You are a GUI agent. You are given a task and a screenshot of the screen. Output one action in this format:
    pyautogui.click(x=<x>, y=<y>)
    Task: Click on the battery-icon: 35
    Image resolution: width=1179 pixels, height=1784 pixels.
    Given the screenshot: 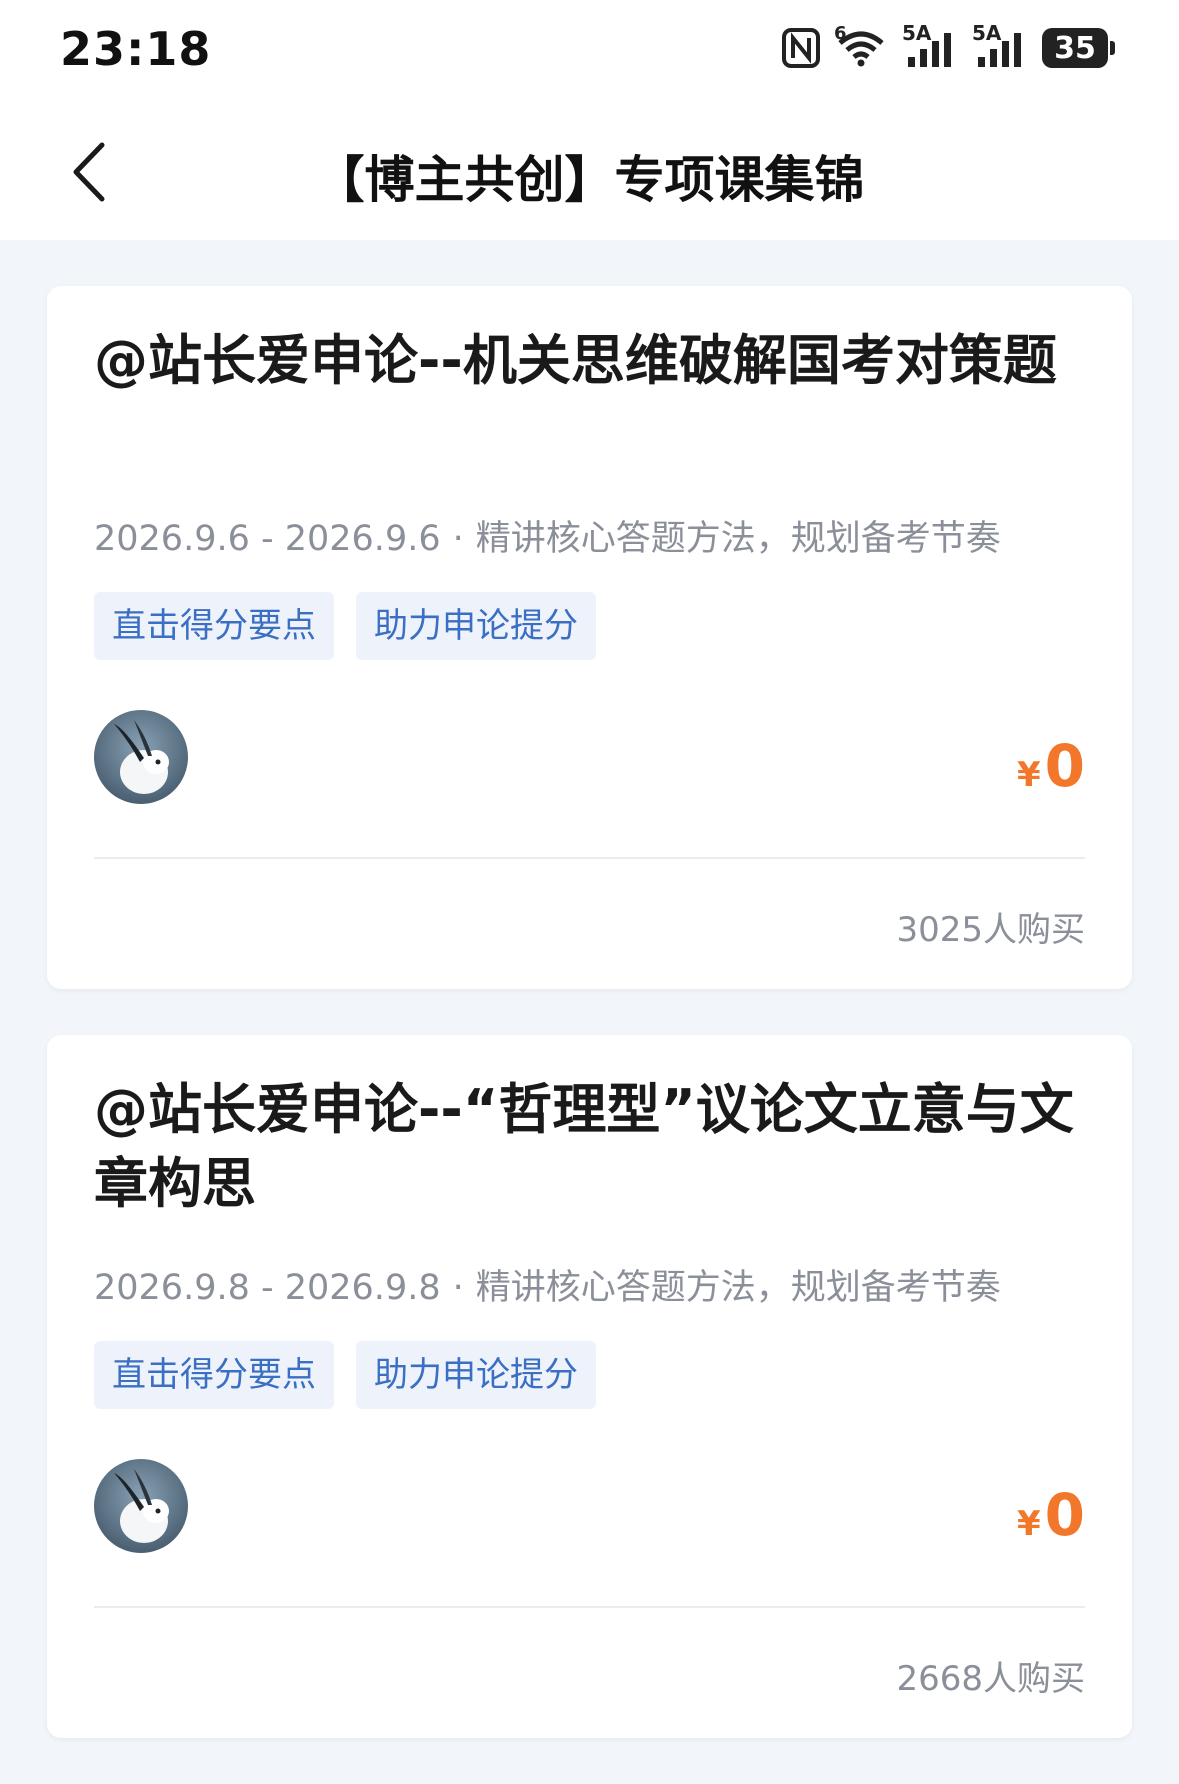 What is the action you would take?
    pyautogui.click(x=1078, y=48)
    